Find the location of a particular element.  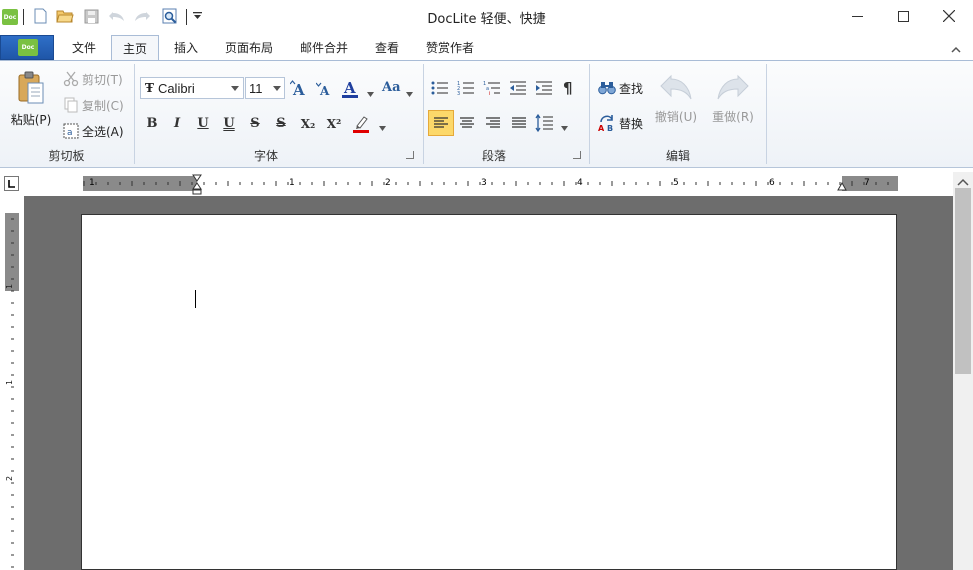

tab-file: 文件 is located at coordinates (84, 48).